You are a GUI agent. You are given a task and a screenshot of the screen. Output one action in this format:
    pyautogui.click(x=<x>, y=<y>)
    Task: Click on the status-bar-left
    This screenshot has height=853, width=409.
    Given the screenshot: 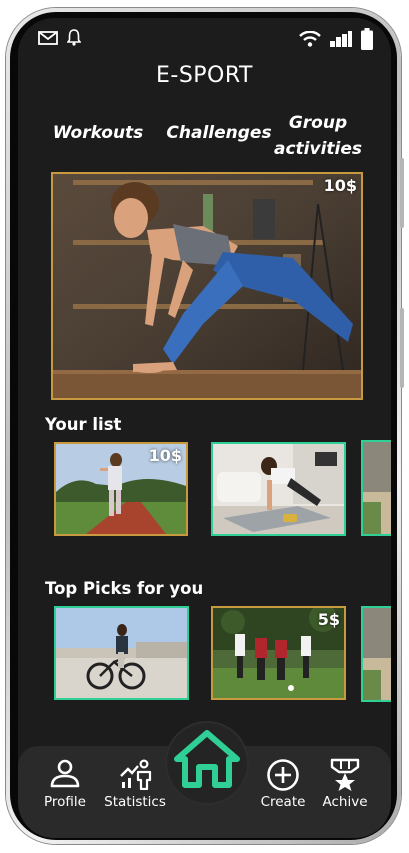 What is the action you would take?
    pyautogui.click(x=59, y=37)
    